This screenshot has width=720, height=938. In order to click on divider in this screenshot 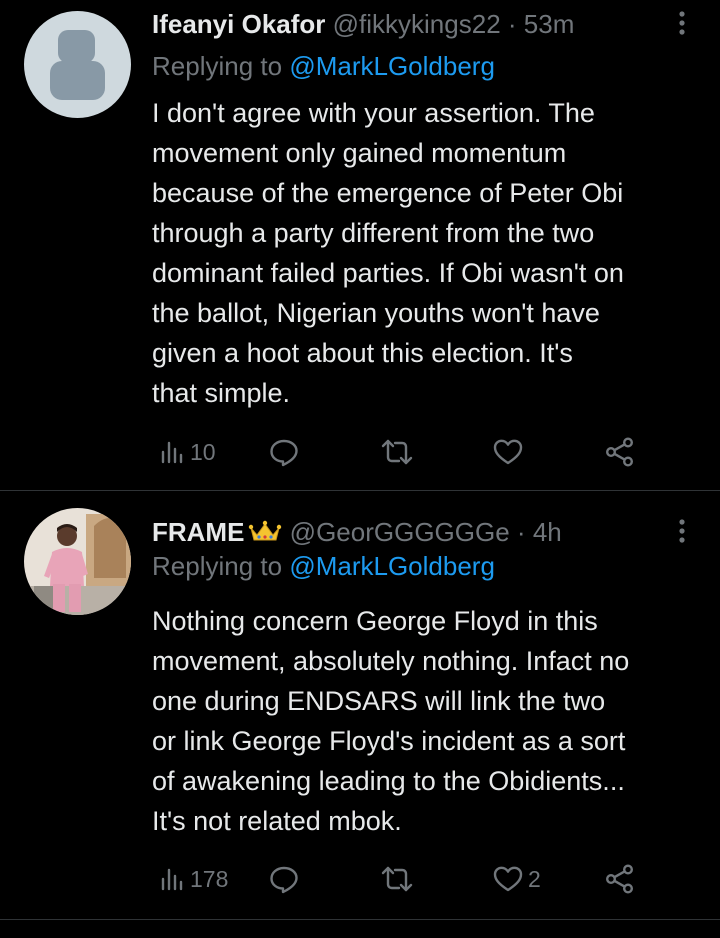, I will do `click(360, 919)`.